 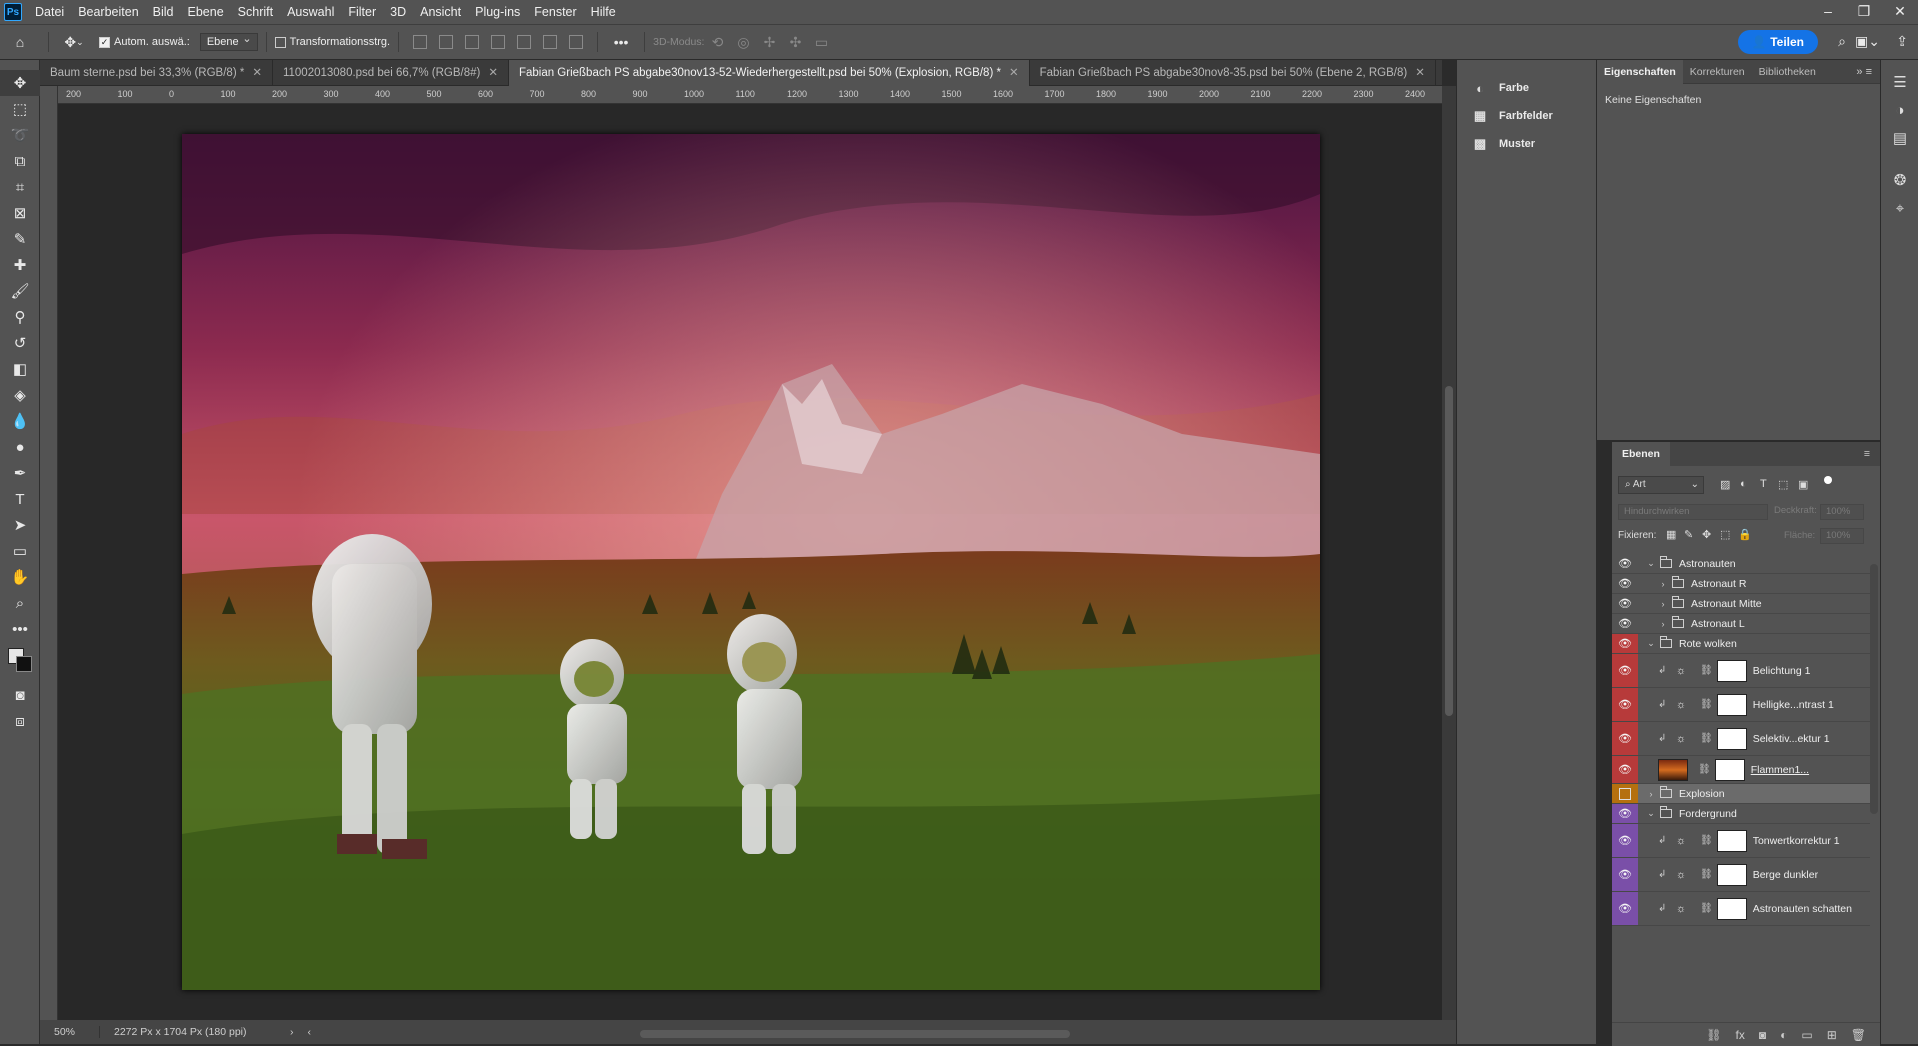 I want to click on background-color, so click(x=24, y=664).